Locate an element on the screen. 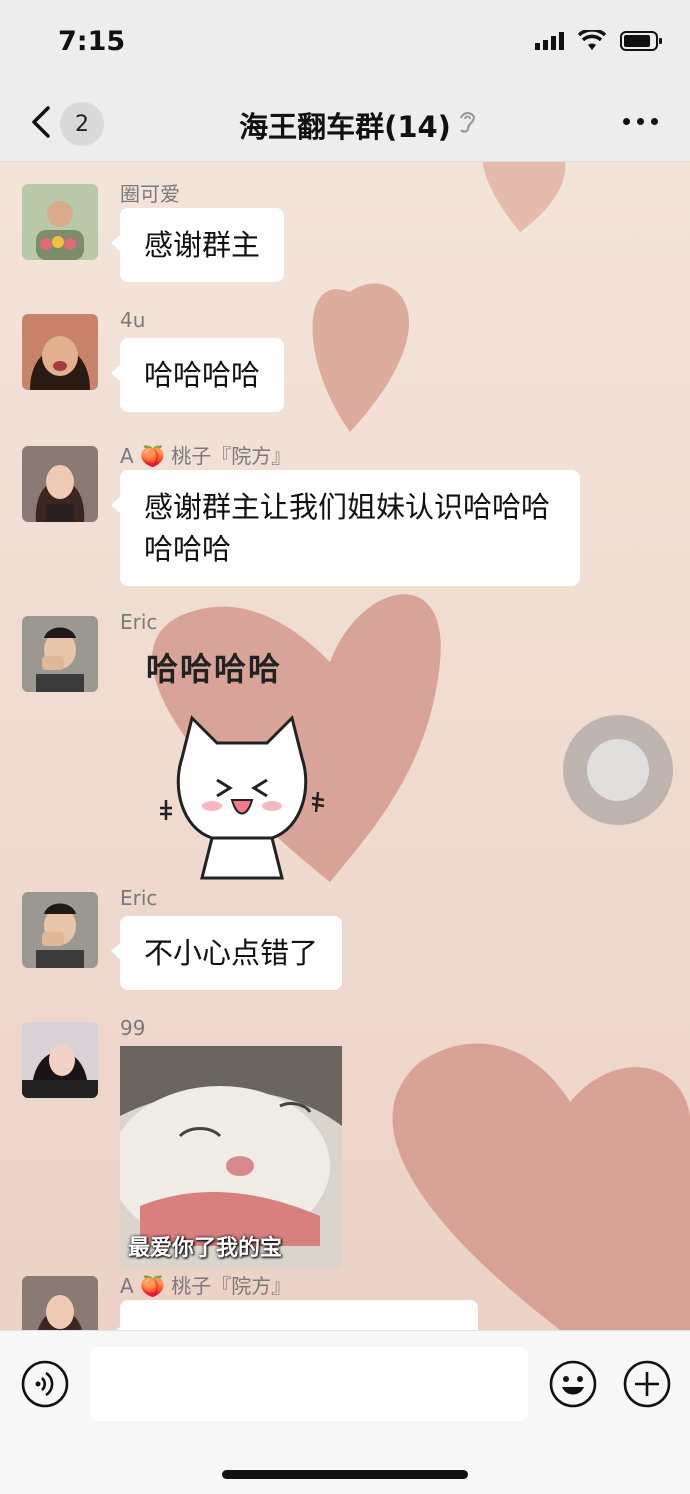  battery-icon is located at coordinates (641, 41).